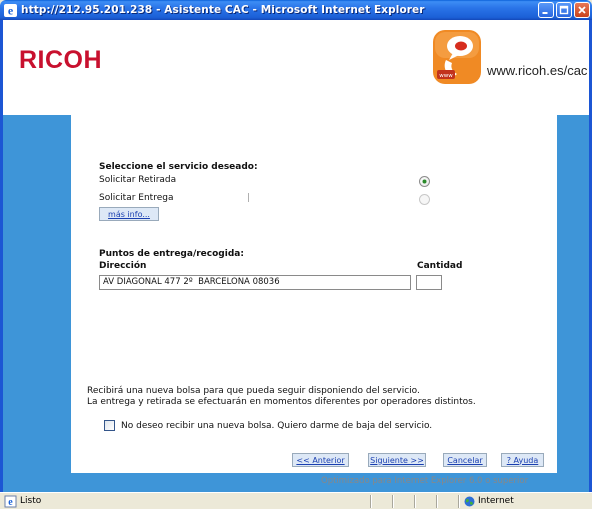 This screenshot has height=509, width=592. Describe the element at coordinates (397, 460) in the screenshot. I see `next-button: Siguiente >>` at that location.